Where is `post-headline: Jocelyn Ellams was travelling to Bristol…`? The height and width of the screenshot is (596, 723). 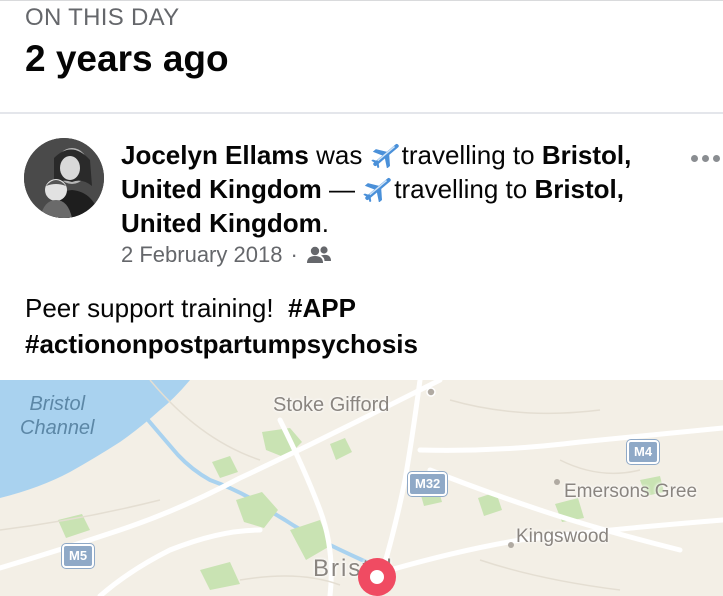 post-headline: Jocelyn Ellams was travelling to Bristol… is located at coordinates (401, 189).